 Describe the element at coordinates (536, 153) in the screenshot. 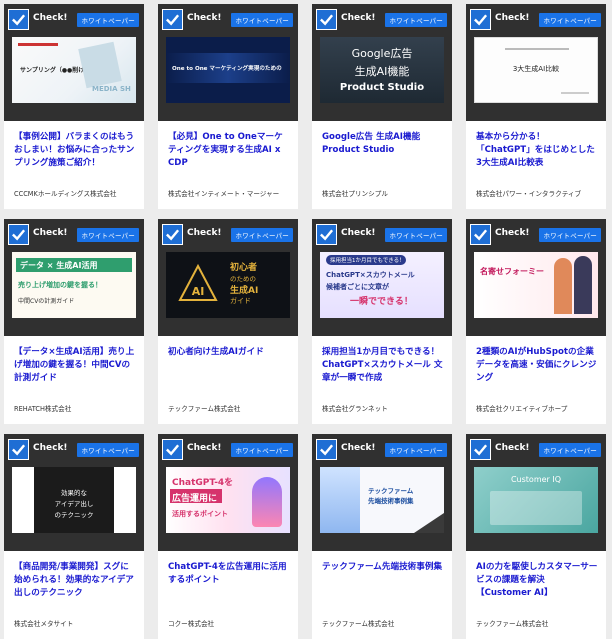

I see `card-title: 基本から分かる！「ChatGPT」をはじめとした3大生成AI比較表` at that location.